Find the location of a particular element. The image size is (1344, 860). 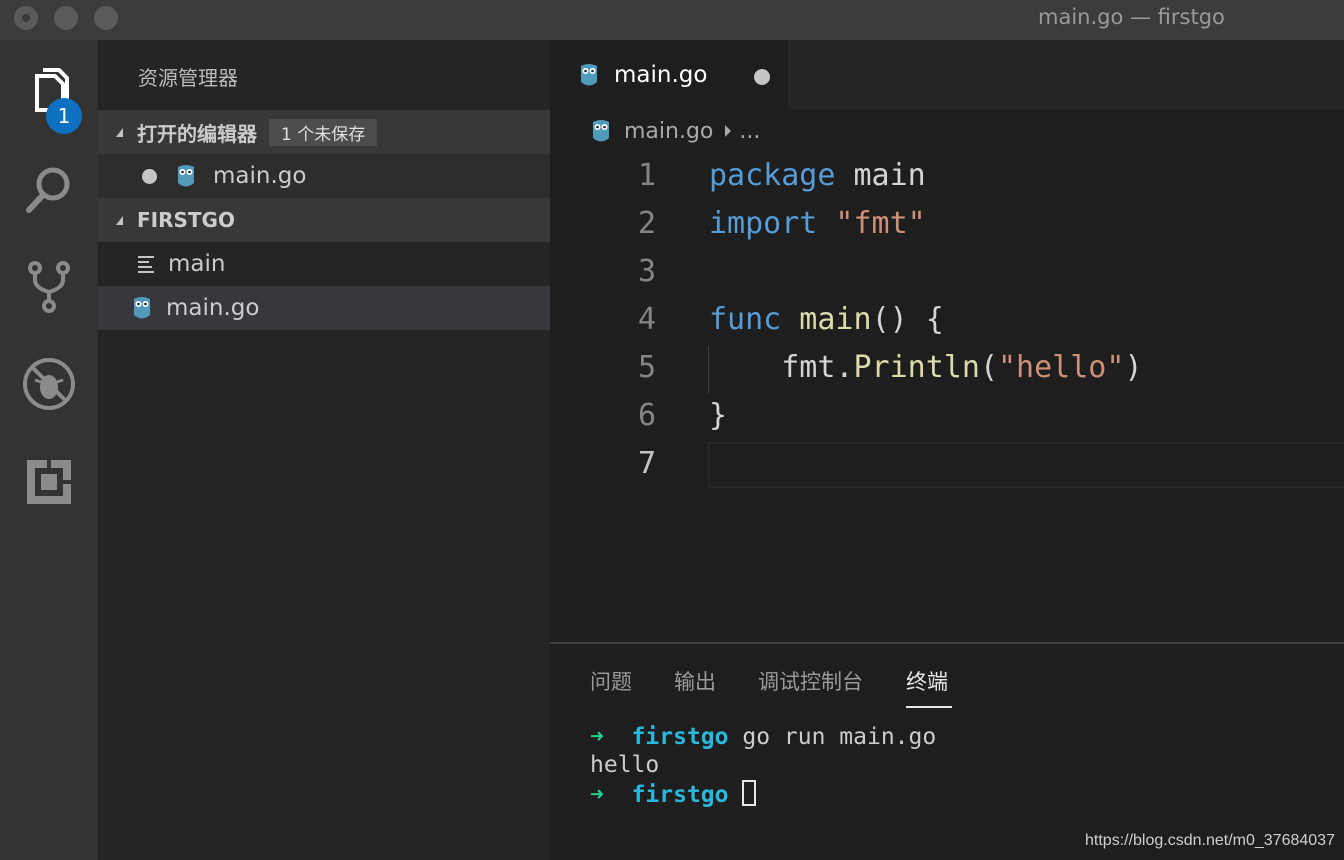

close-window-button is located at coordinates (26, 18).